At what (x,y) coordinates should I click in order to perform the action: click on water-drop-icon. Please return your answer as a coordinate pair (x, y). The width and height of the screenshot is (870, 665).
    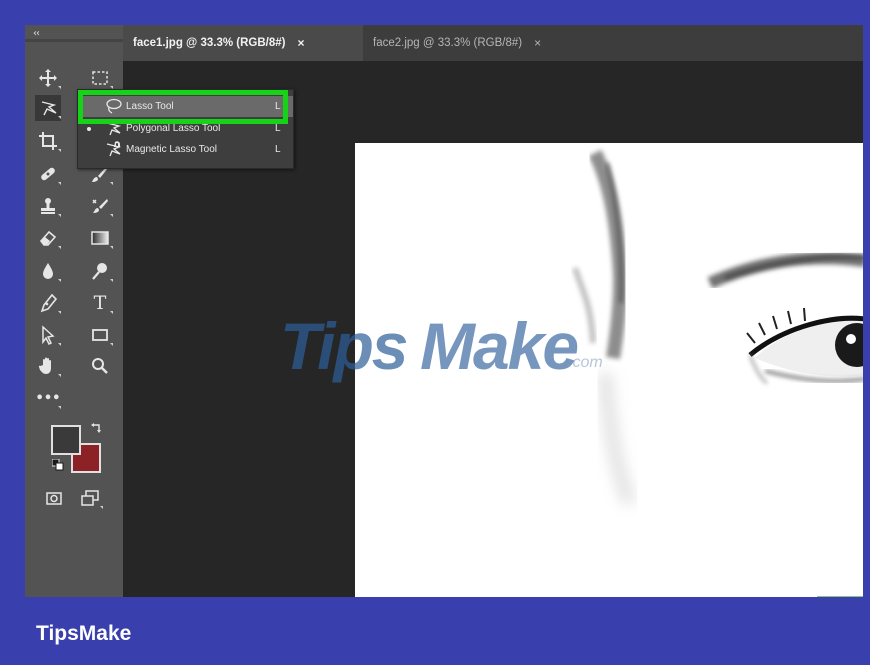
    Looking at the image, I should click on (48, 271).